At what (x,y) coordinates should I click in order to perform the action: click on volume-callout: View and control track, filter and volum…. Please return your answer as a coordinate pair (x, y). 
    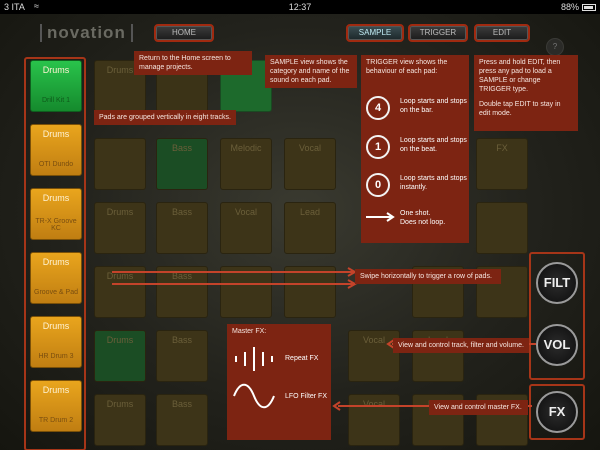
    Looking at the image, I should click on (461, 345).